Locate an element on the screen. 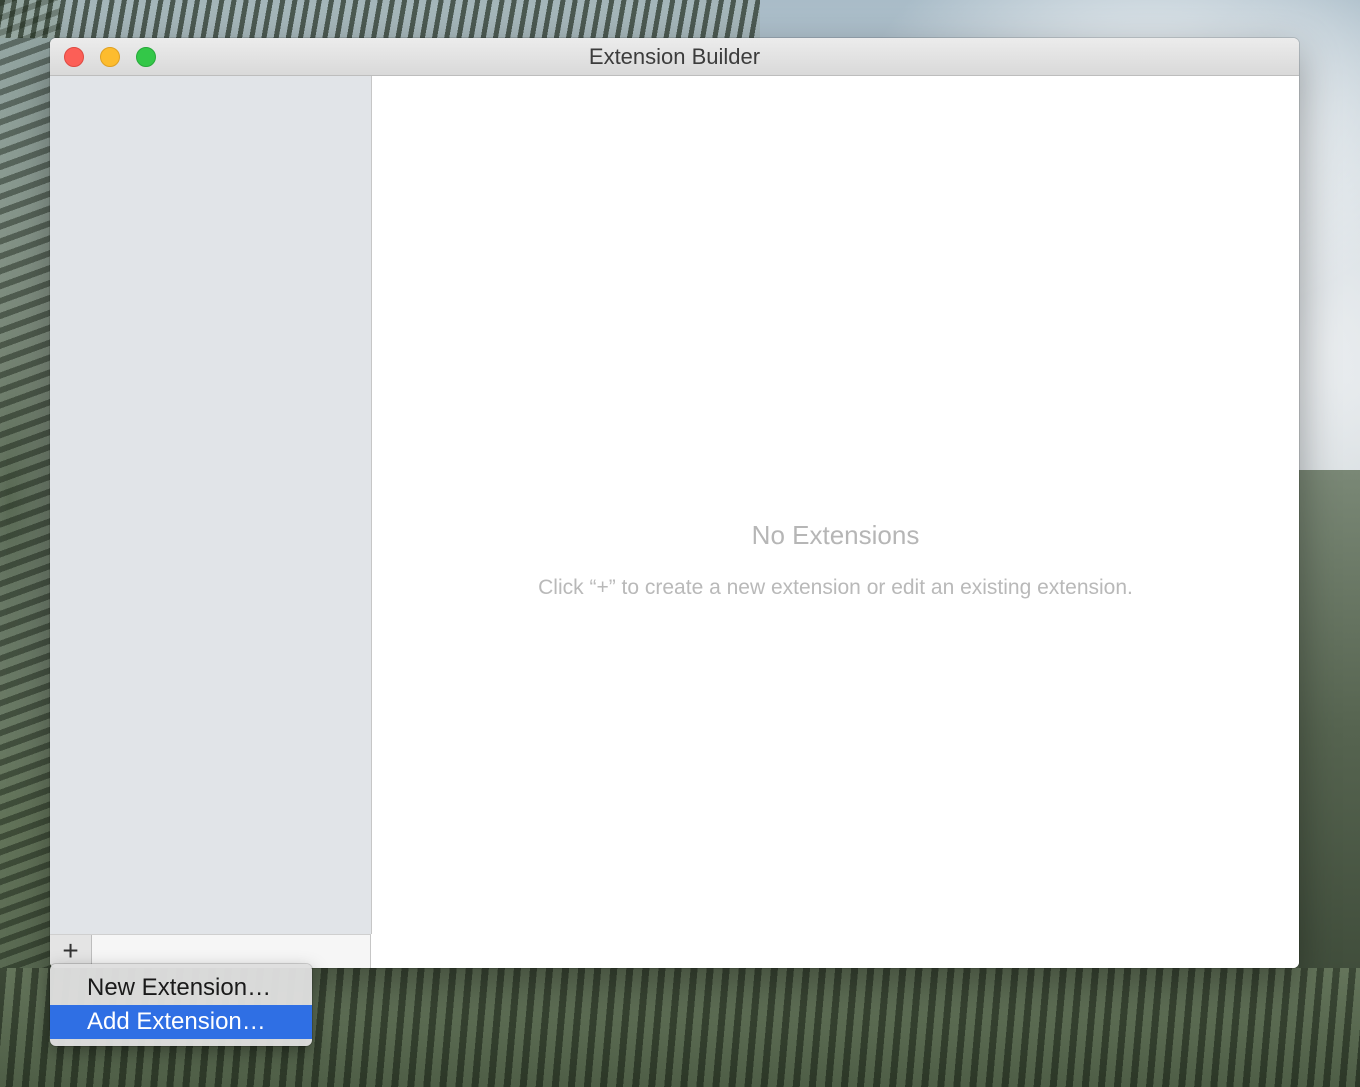 The height and width of the screenshot is (1087, 1360). hillside is located at coordinates (1329, 730).